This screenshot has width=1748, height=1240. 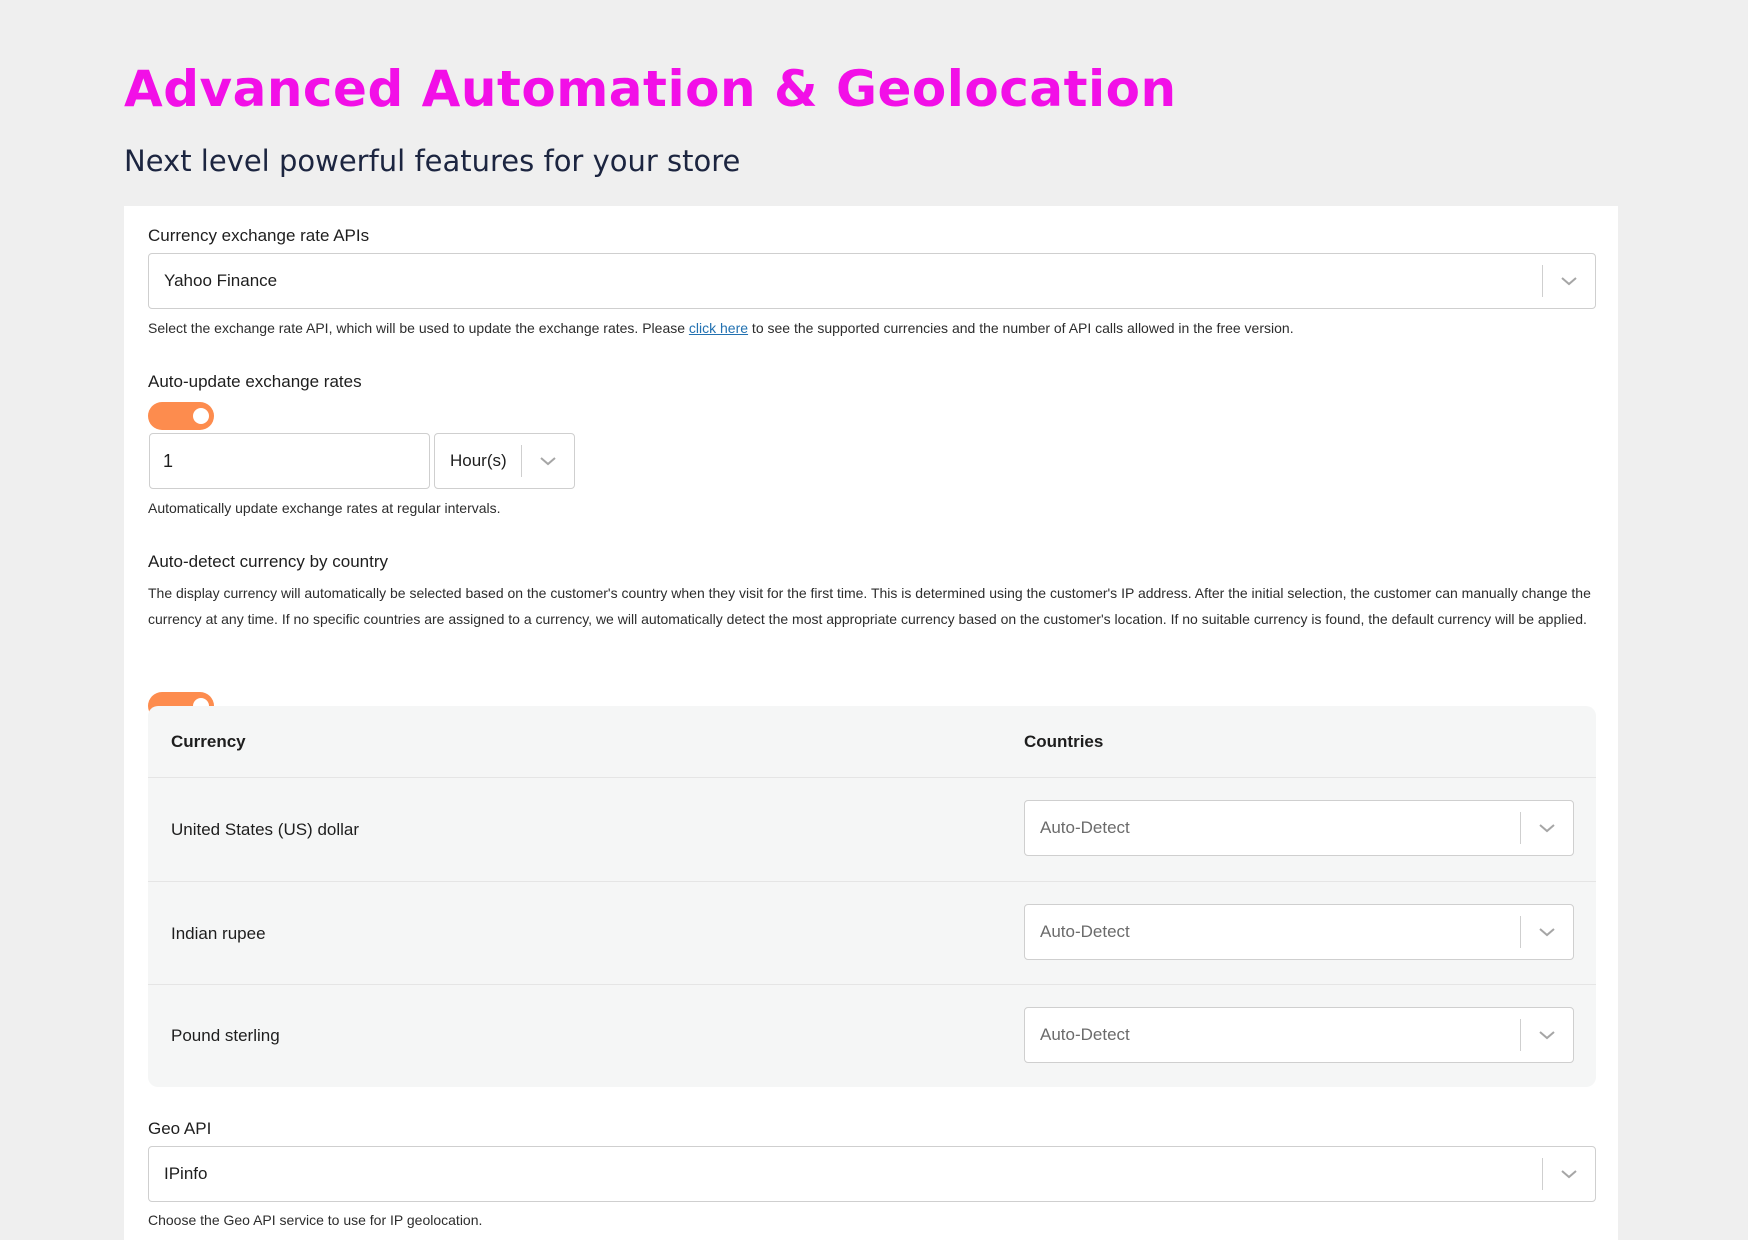 What do you see at coordinates (872, 281) in the screenshot?
I see `exchange-api-select: Yahoo Finance` at bounding box center [872, 281].